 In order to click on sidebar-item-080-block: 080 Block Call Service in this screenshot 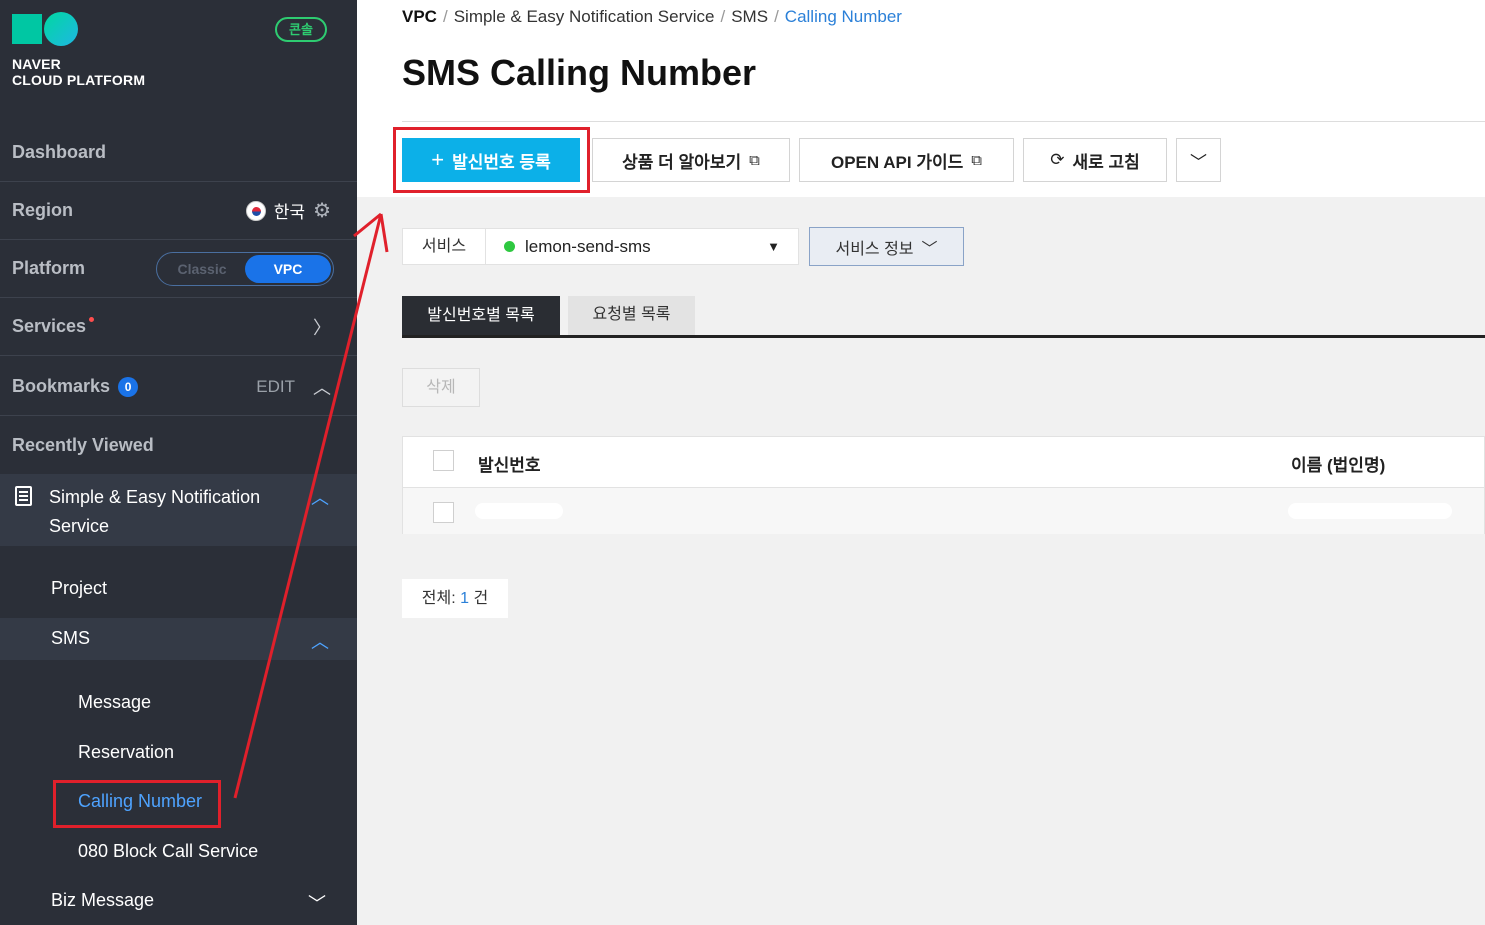, I will do `click(168, 851)`.